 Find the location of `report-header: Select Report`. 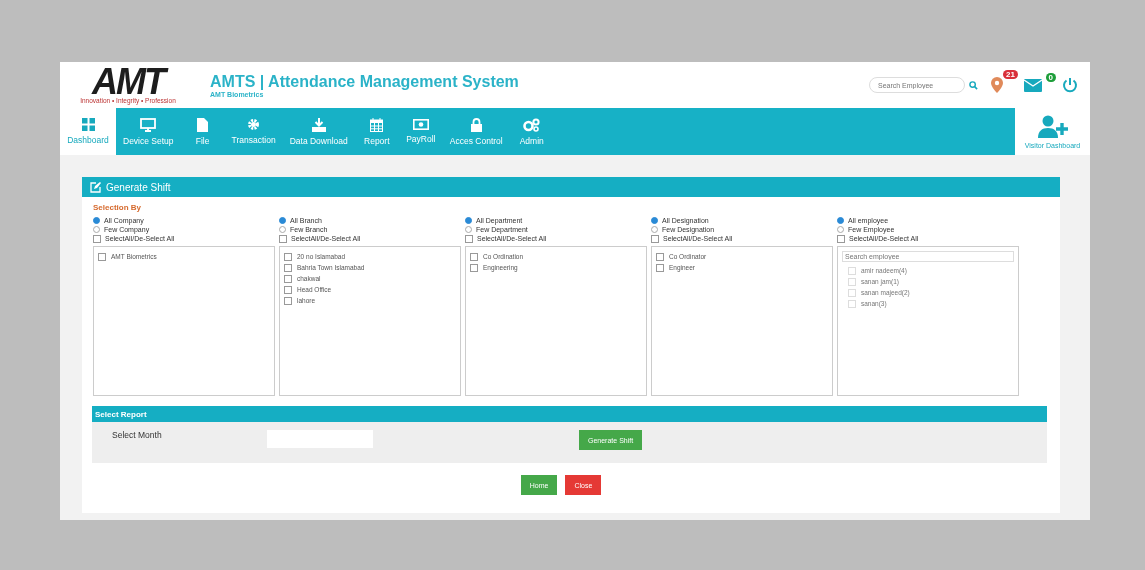

report-header: Select Report is located at coordinates (569, 414).